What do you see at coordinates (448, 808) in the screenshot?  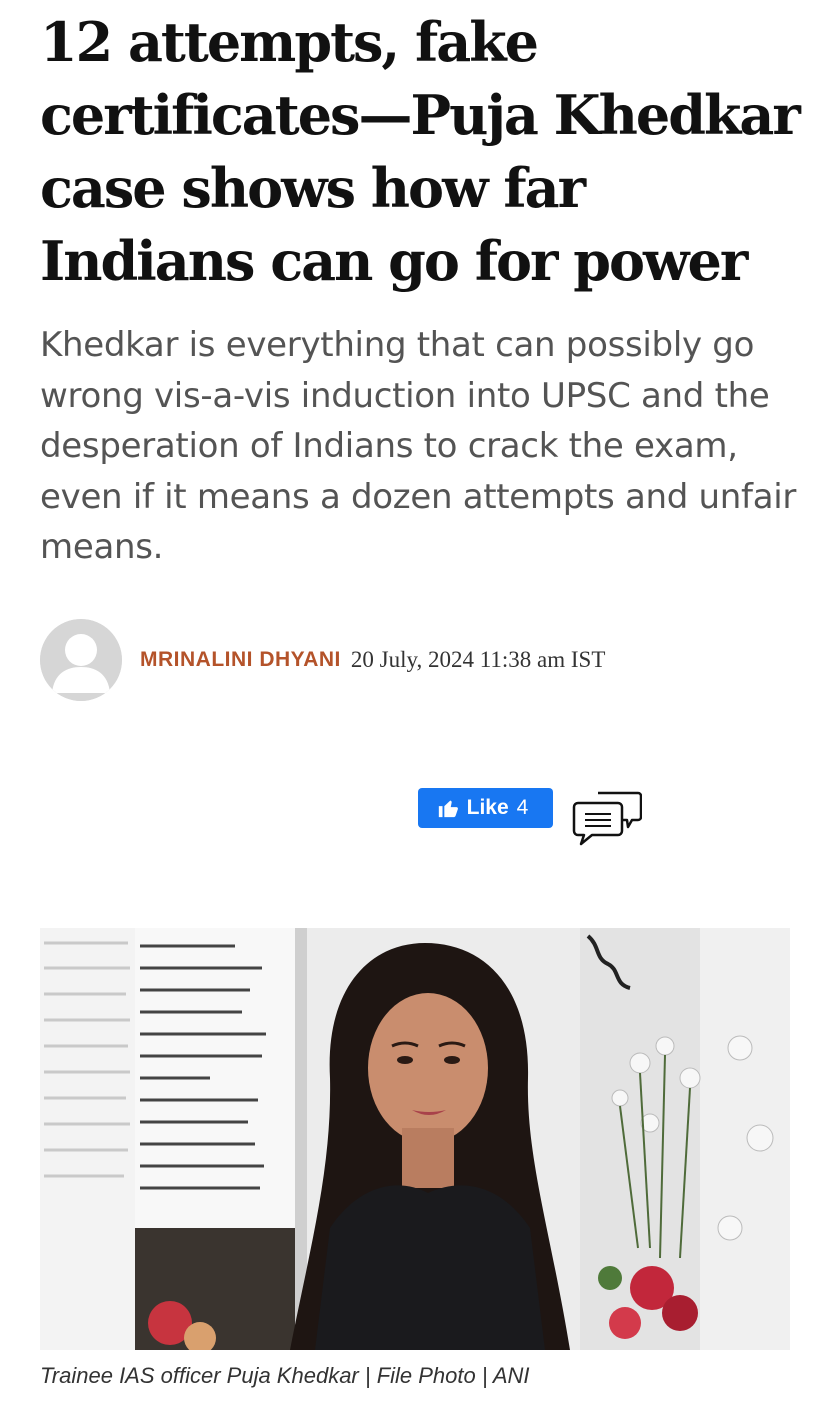 I see `thumbs-up-icon` at bounding box center [448, 808].